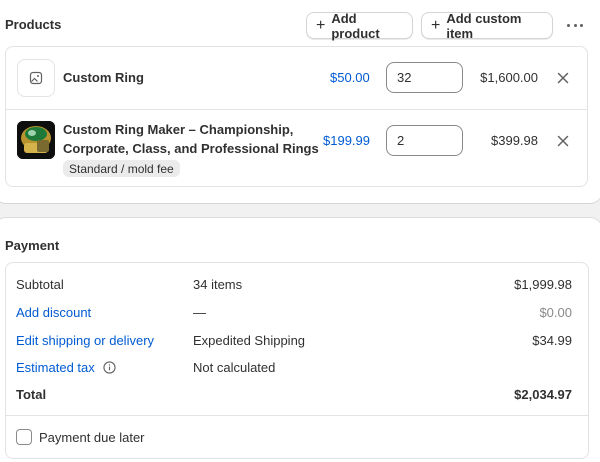  Describe the element at coordinates (55, 367) in the screenshot. I see `estimated-tax-link: Estimated tax` at that location.